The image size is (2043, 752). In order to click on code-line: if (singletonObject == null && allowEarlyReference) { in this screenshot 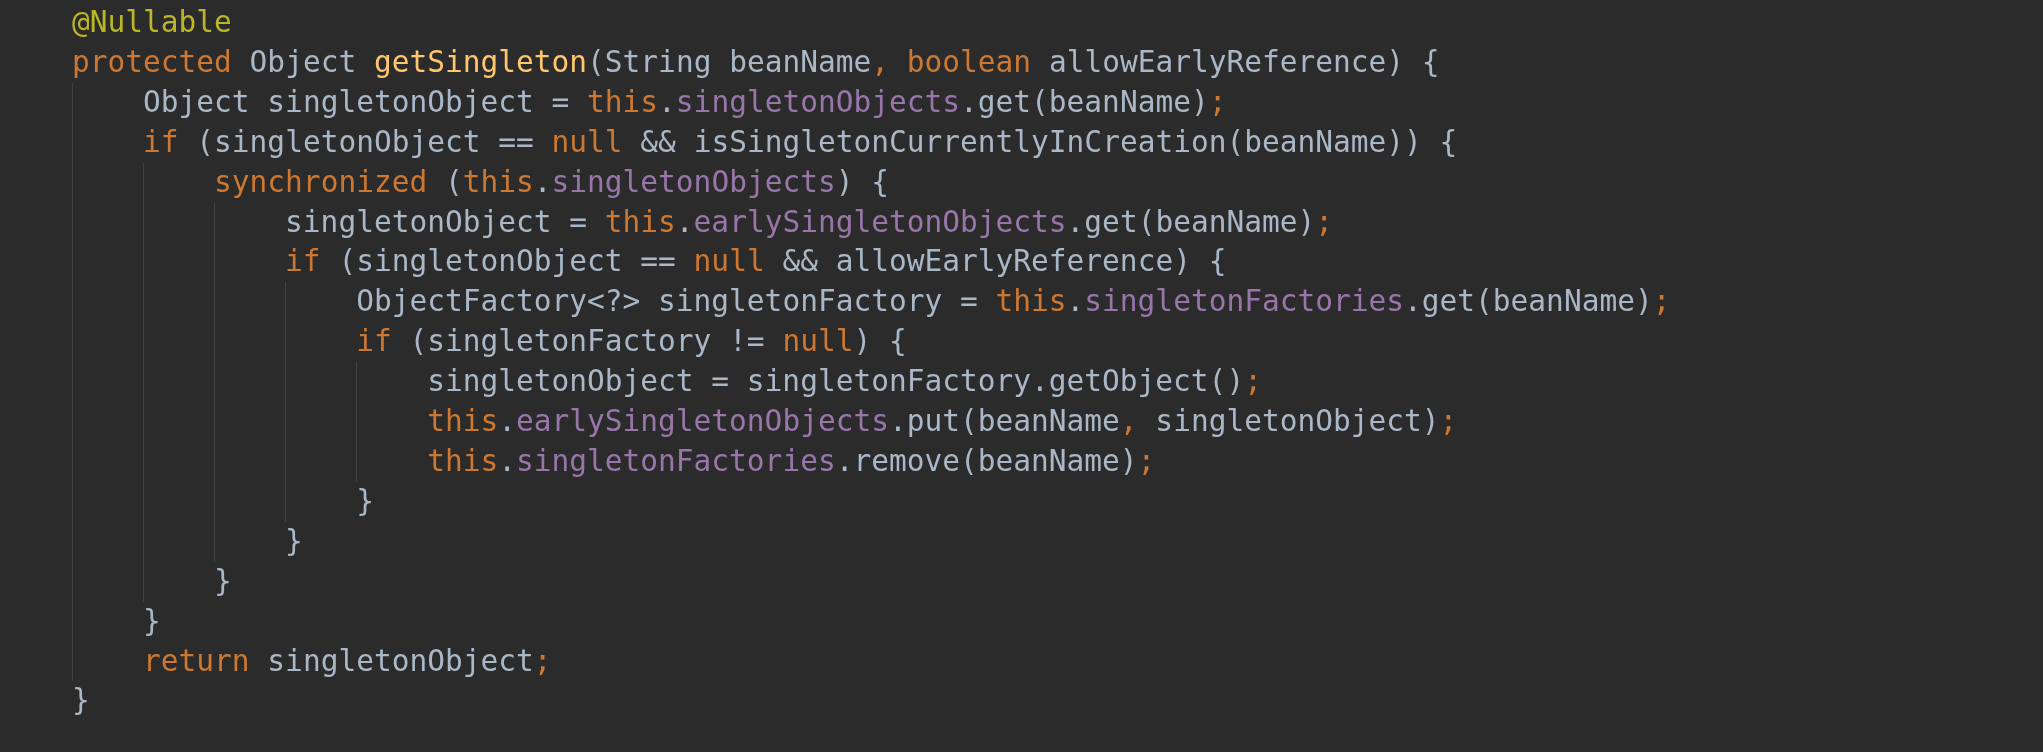, I will do `click(756, 262)`.